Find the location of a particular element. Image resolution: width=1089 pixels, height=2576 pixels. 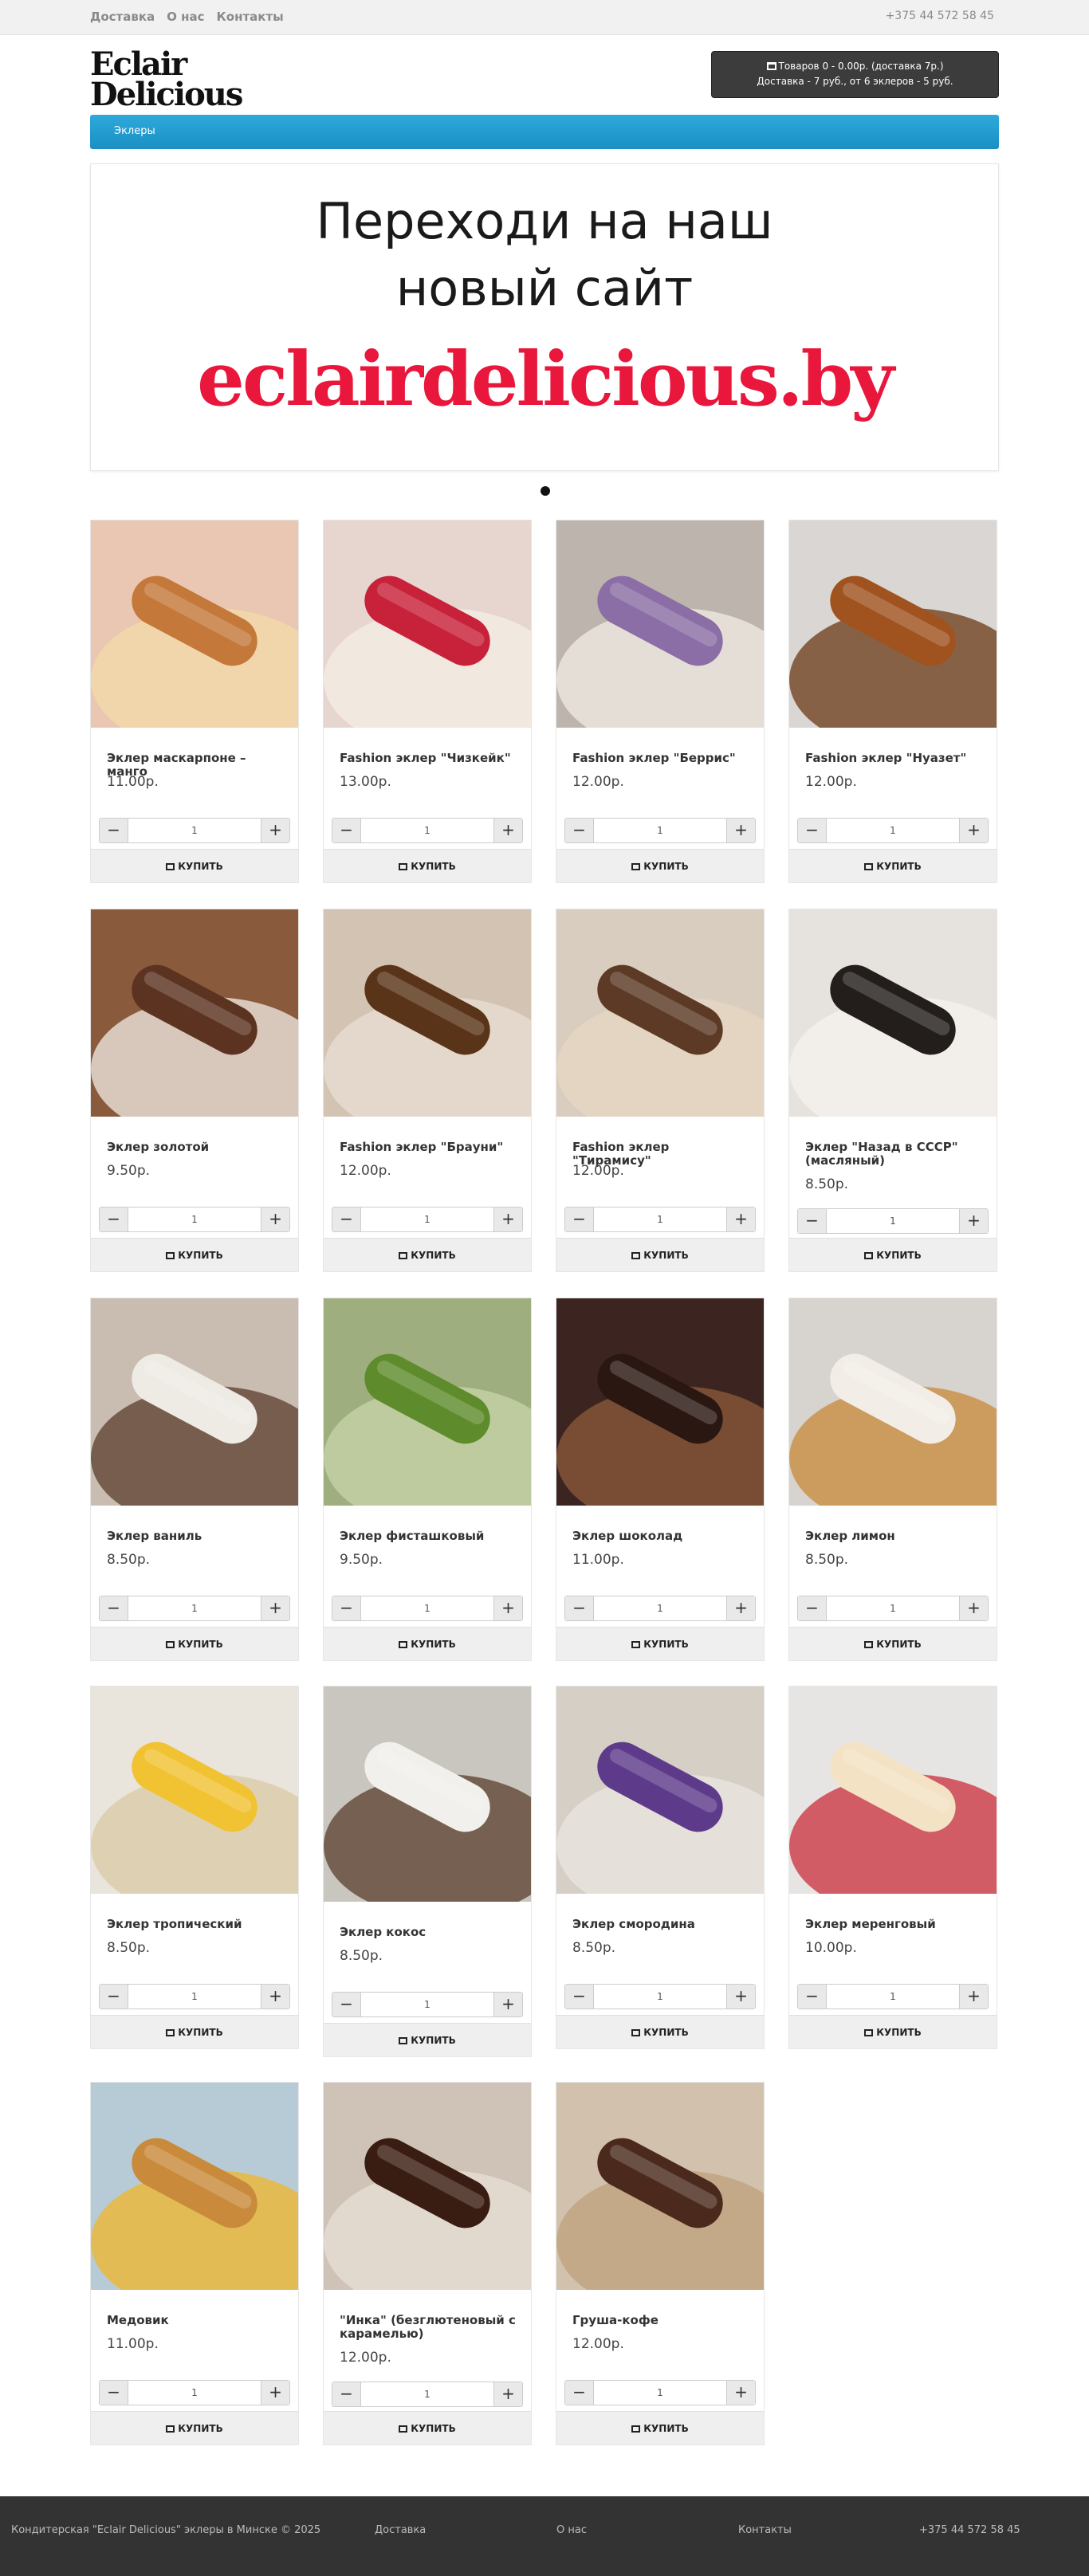

site-logo: Eclair Delicious is located at coordinates (166, 80).